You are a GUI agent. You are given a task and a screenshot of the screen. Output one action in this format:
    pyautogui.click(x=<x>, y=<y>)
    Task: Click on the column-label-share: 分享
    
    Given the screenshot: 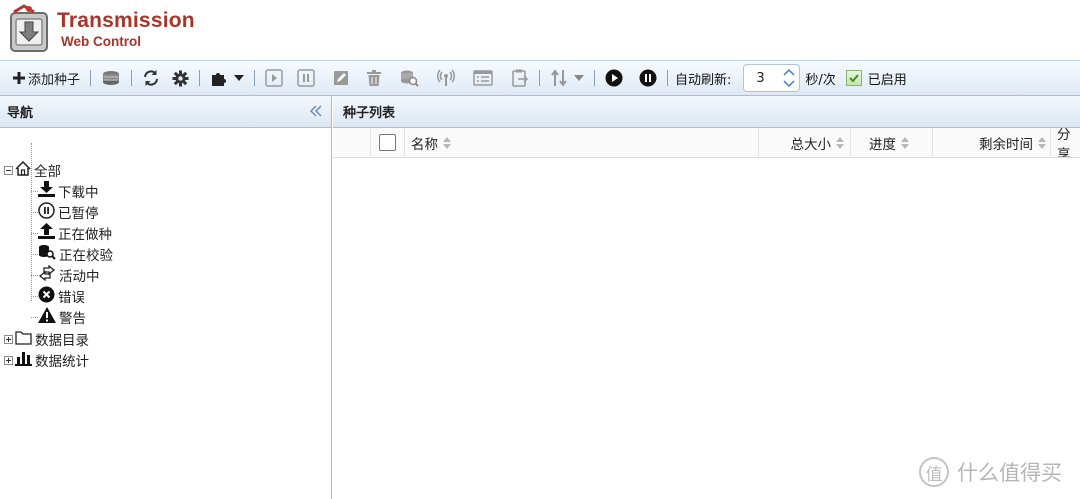 What is the action you would take?
    pyautogui.click(x=1064, y=142)
    